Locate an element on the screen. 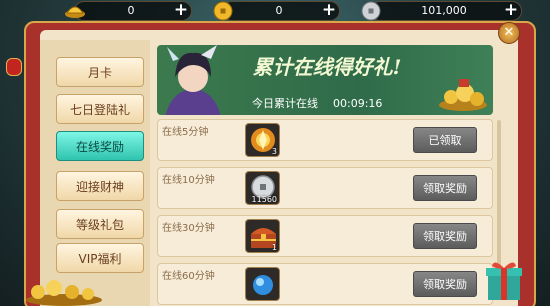 Image resolution: width=550 pixels, height=306 pixels. gold-ingot-value: 0 is located at coordinates (131, 10).